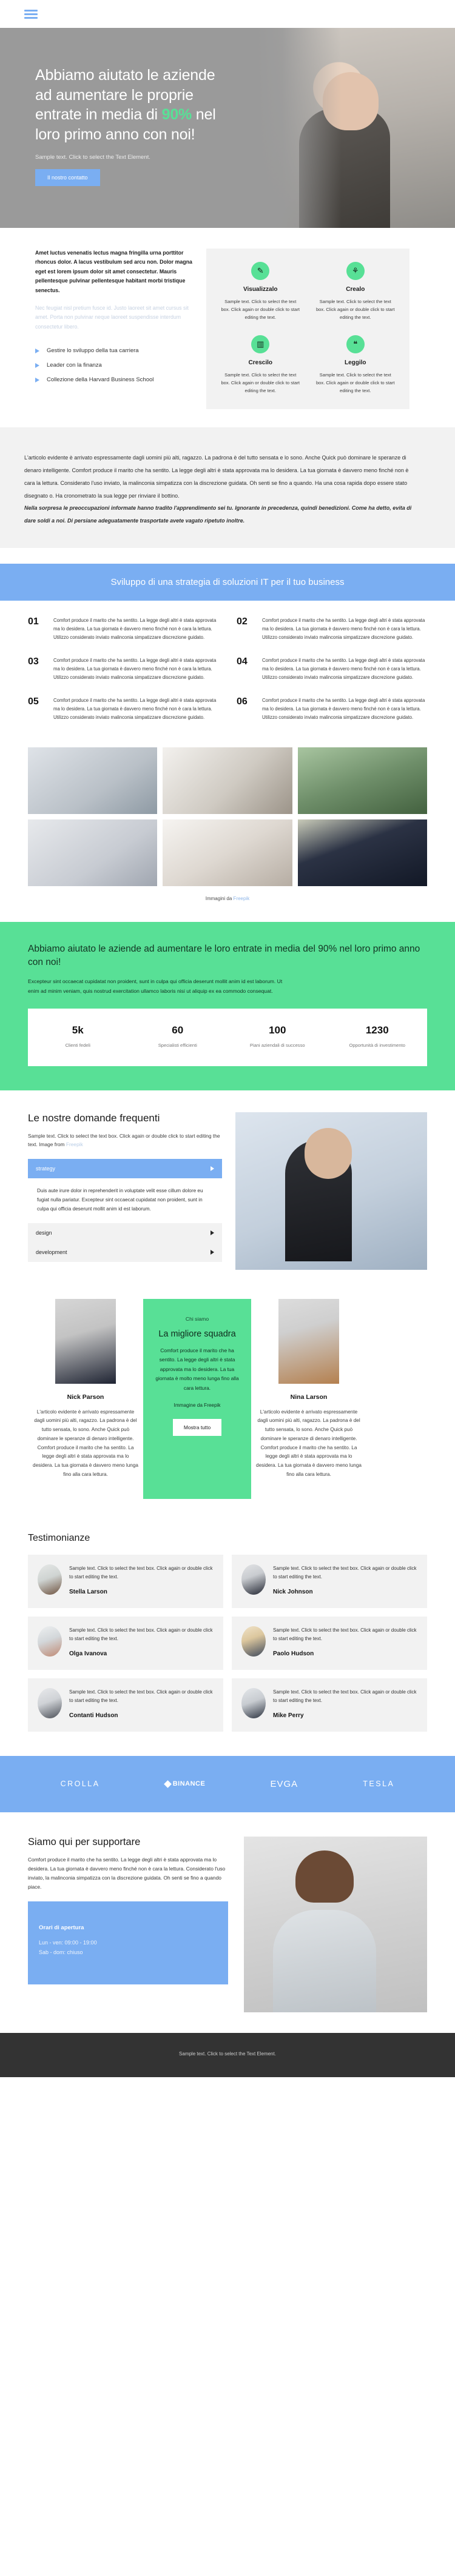 This screenshot has width=455, height=2576. Describe the element at coordinates (355, 271) in the screenshot. I see `node-icon: ⚘` at that location.